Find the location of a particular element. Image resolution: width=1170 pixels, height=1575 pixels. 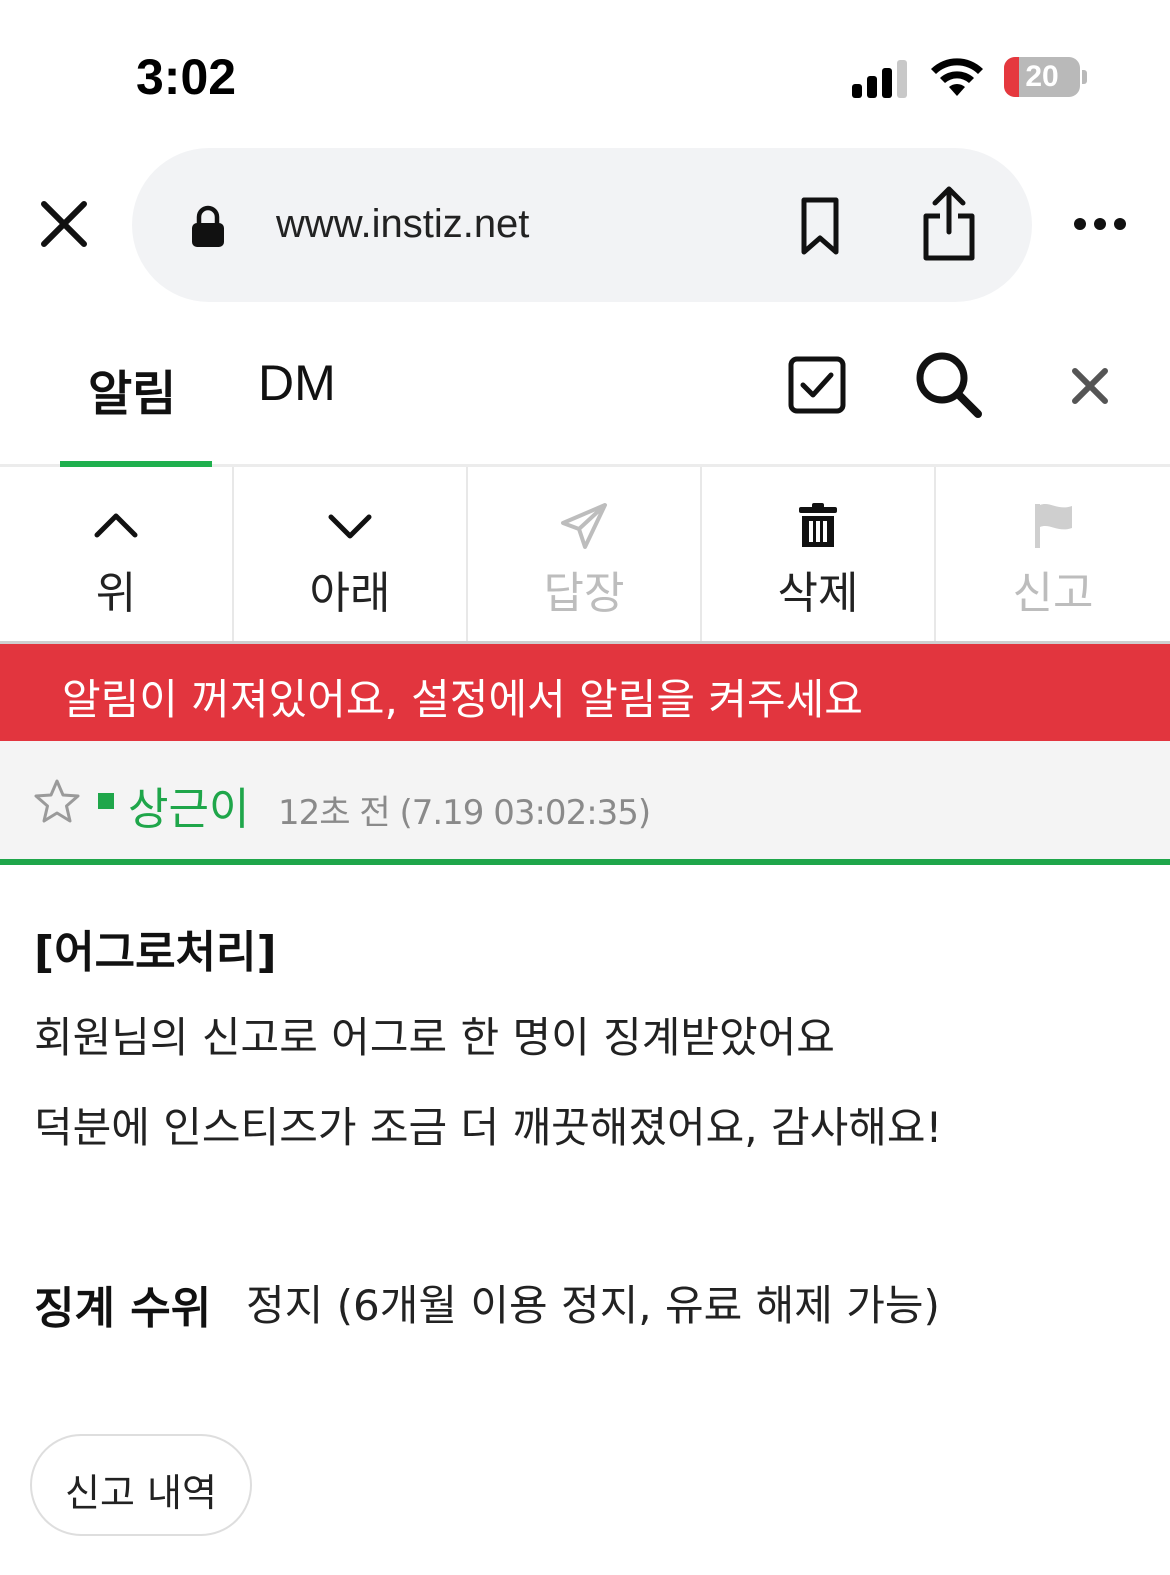

report-history-label: 신고 내역 is located at coordinates (141, 1493).